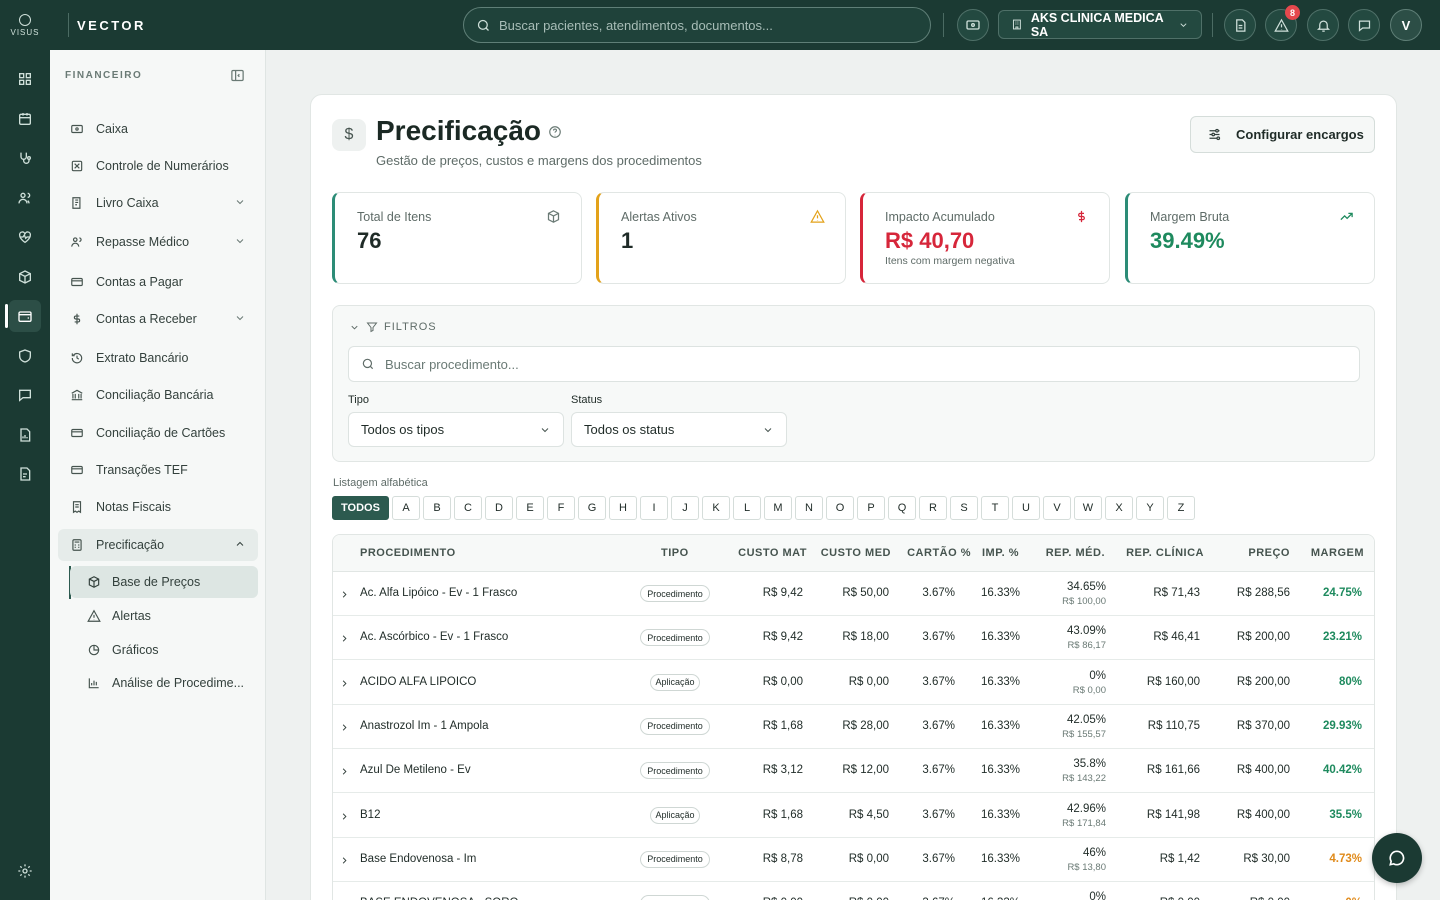 This screenshot has width=1440, height=900. Describe the element at coordinates (25, 25) in the screenshot. I see `visus-logo: VISUS` at that location.